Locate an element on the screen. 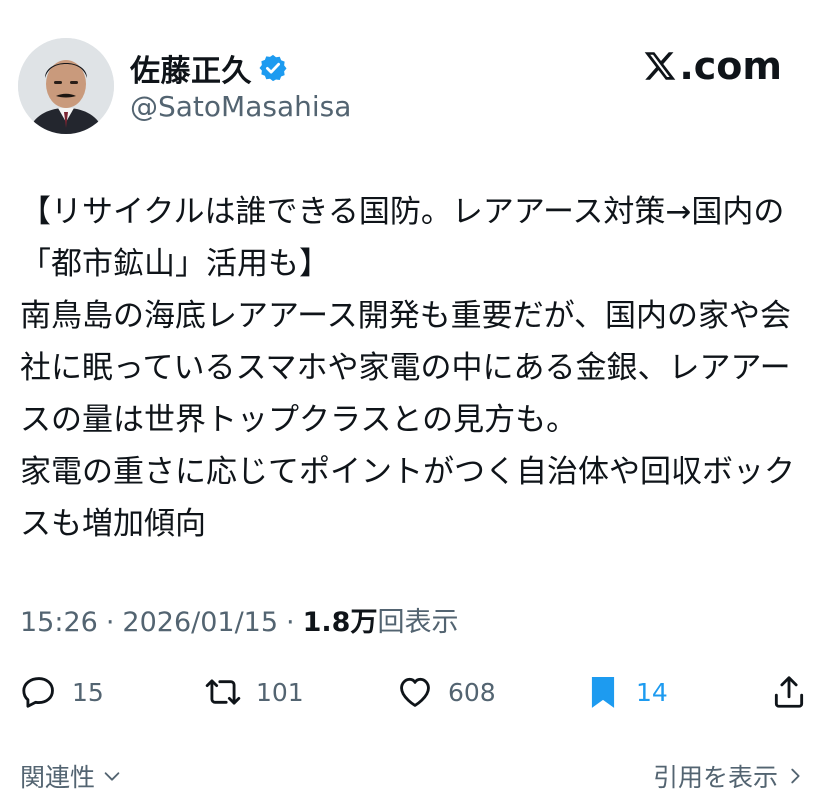  view-quotes-link: 引用を表示 is located at coordinates (729, 776).